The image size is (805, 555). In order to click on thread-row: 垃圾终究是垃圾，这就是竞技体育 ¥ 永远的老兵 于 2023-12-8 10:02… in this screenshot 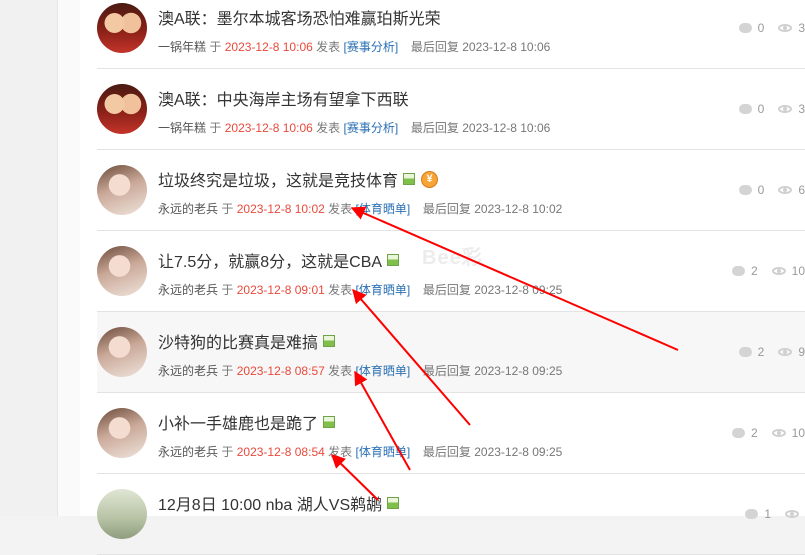, I will do `click(451, 190)`.